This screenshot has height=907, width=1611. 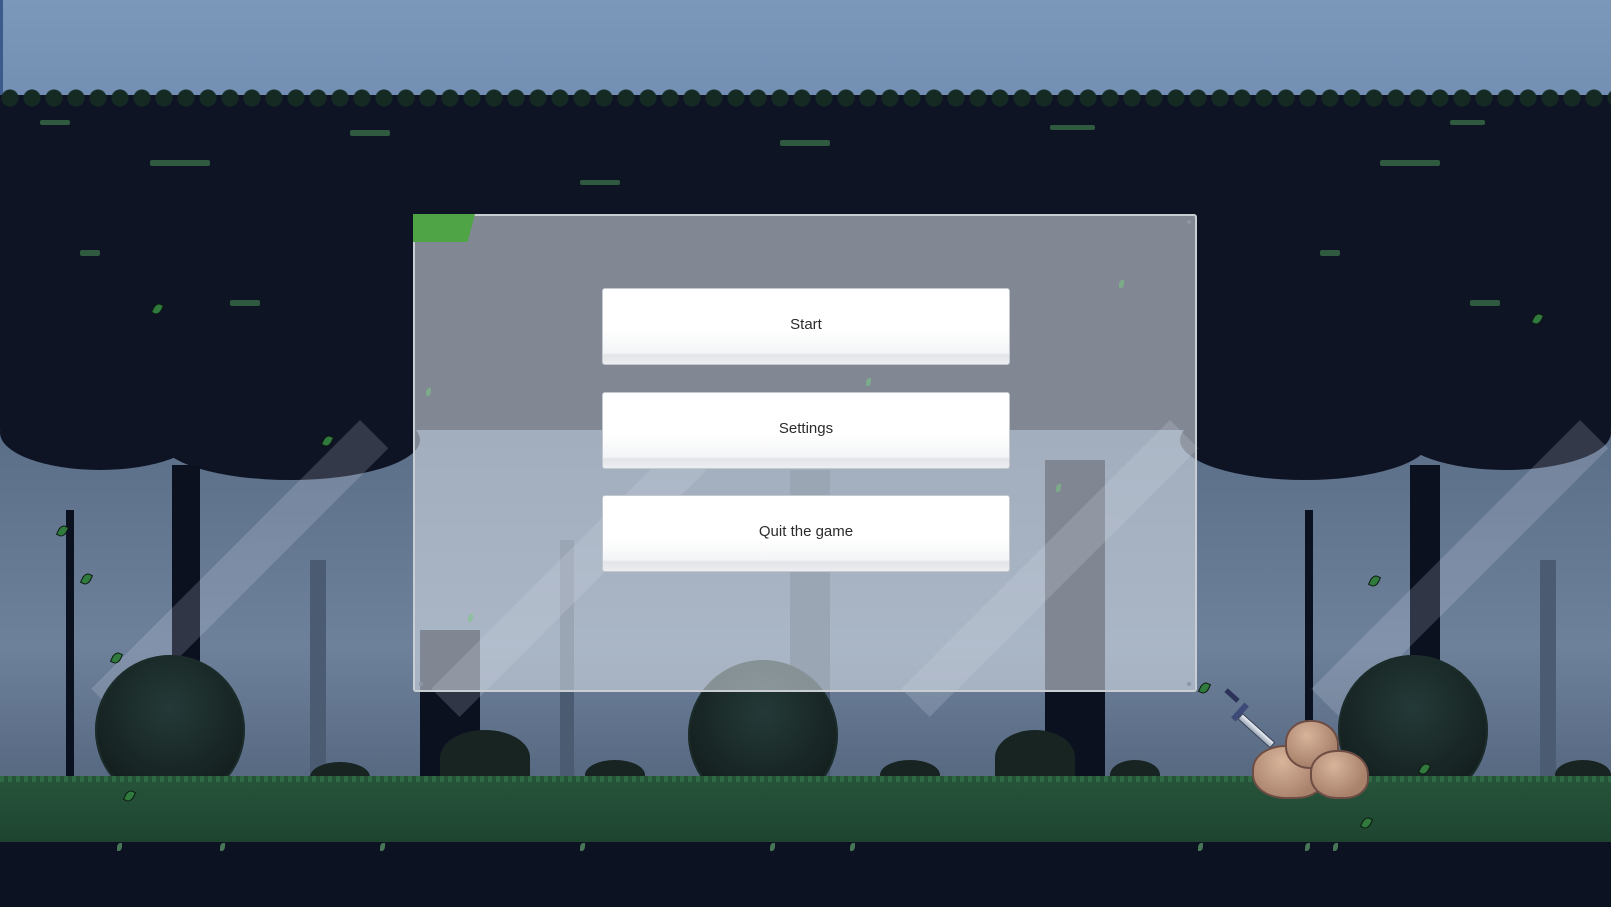 What do you see at coordinates (805, 874) in the screenshot?
I see `dark-soil` at bounding box center [805, 874].